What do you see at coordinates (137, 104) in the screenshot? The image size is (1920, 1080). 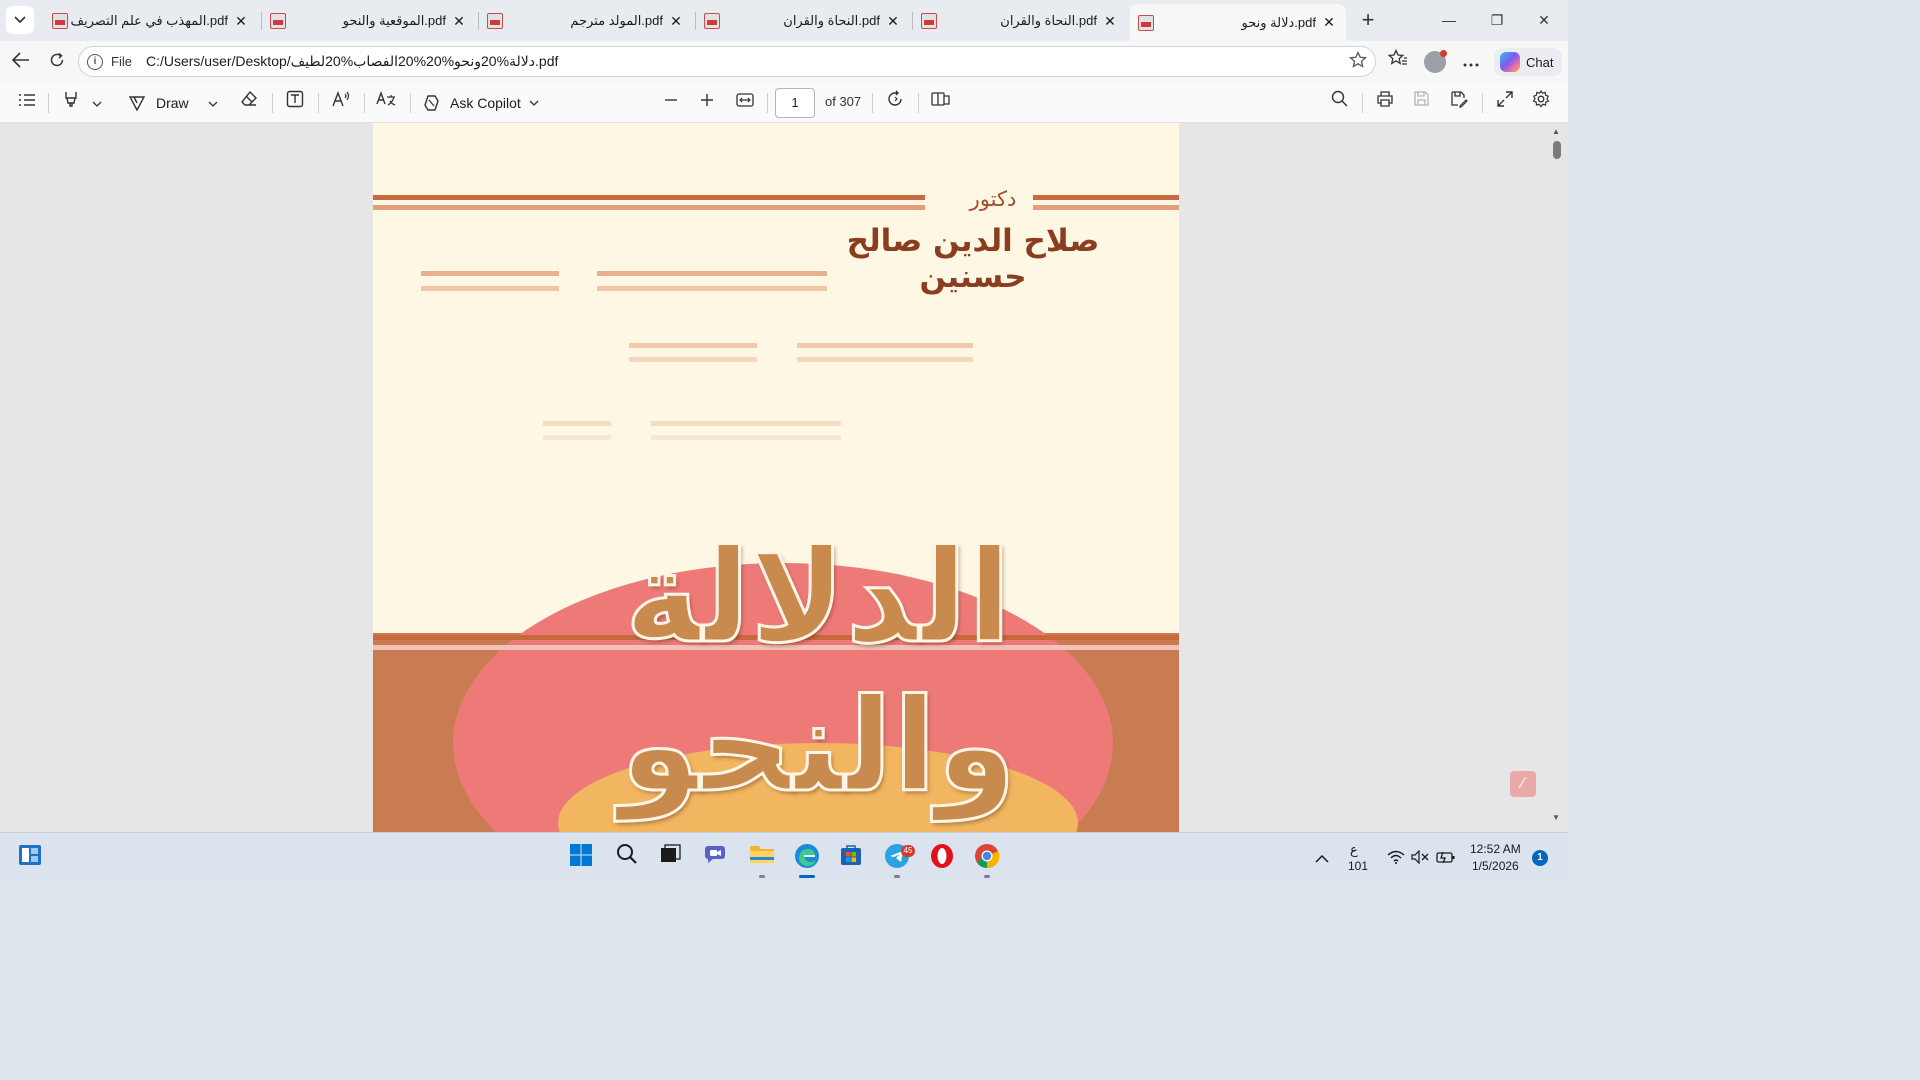 I see `draw-icon` at bounding box center [137, 104].